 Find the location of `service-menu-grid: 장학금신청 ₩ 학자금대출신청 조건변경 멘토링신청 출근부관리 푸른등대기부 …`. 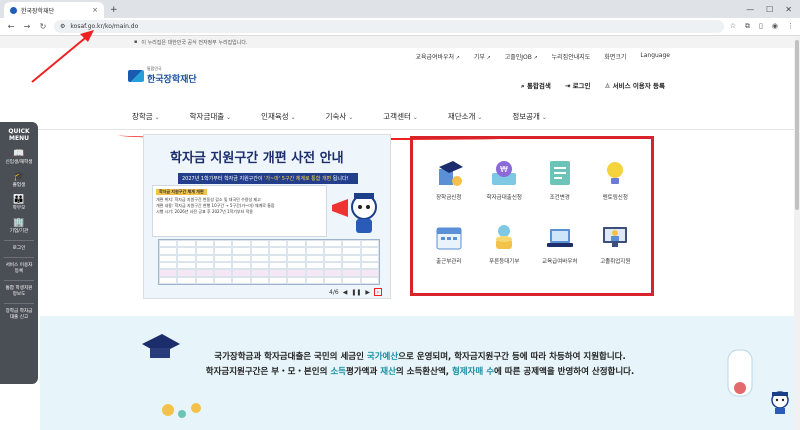

service-menu-grid: 장학금신청 ₩ 학자금대출신청 조건변경 멘토링신청 출근부관리 푸른등대기부 … is located at coordinates (532, 212).